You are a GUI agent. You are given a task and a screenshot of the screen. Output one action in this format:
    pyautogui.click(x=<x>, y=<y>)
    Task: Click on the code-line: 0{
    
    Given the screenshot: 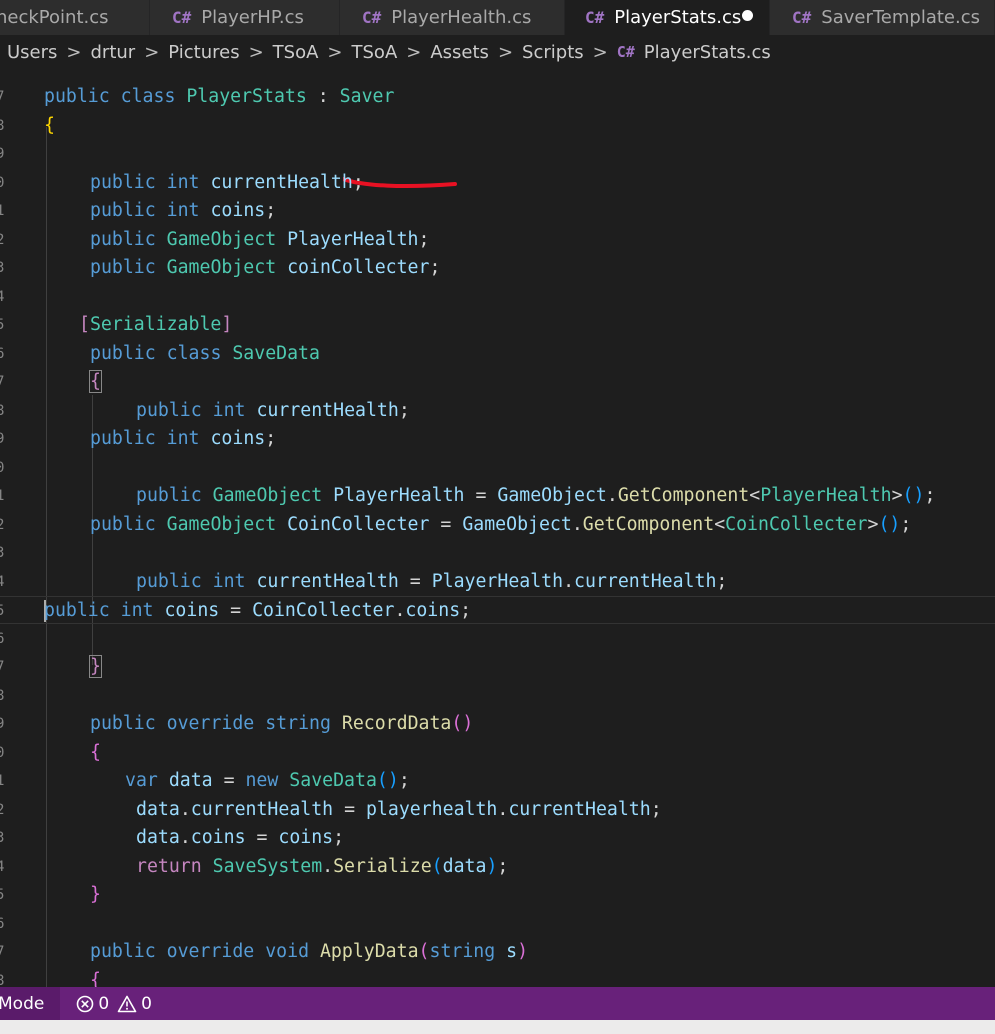 What is the action you would take?
    pyautogui.click(x=497, y=753)
    